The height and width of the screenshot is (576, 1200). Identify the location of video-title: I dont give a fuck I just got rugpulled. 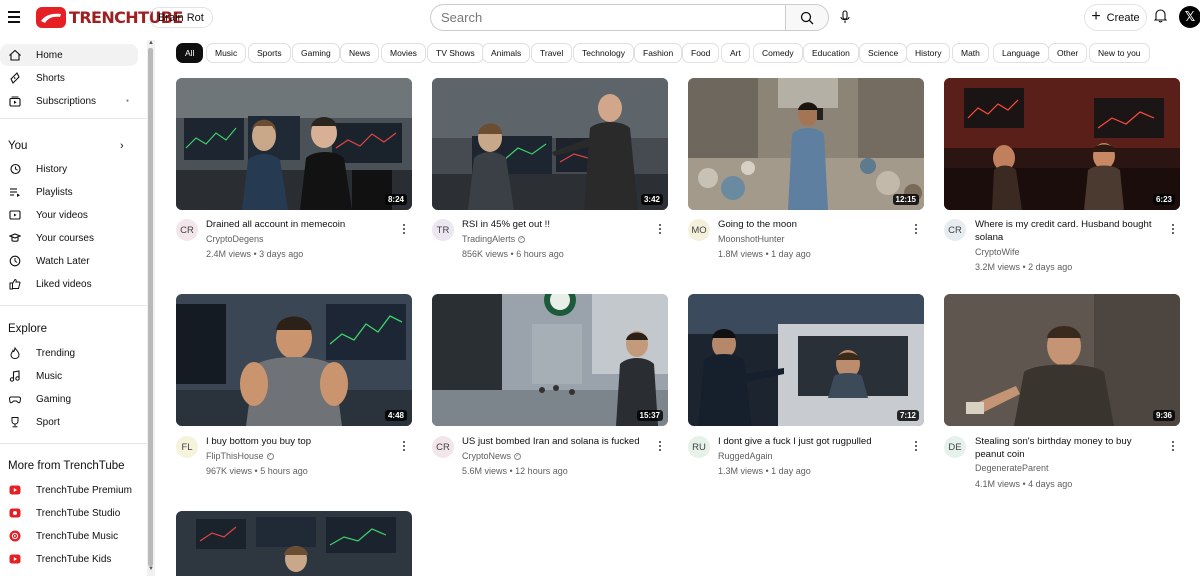
(812, 441).